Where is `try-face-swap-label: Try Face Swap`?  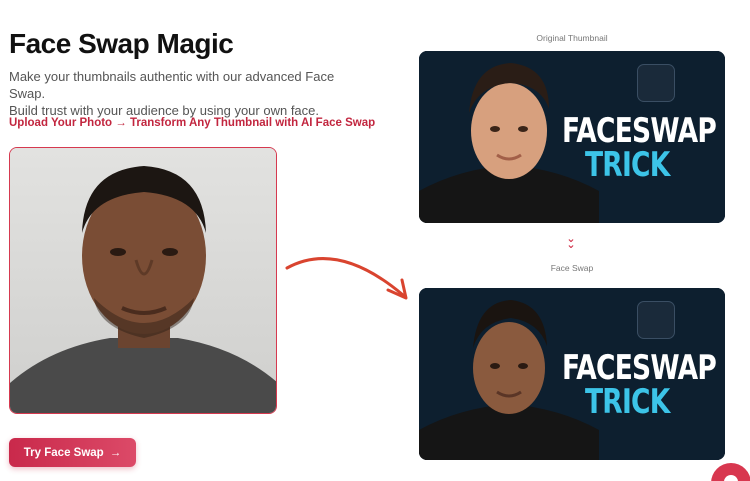
try-face-swap-label: Try Face Swap is located at coordinates (63, 452).